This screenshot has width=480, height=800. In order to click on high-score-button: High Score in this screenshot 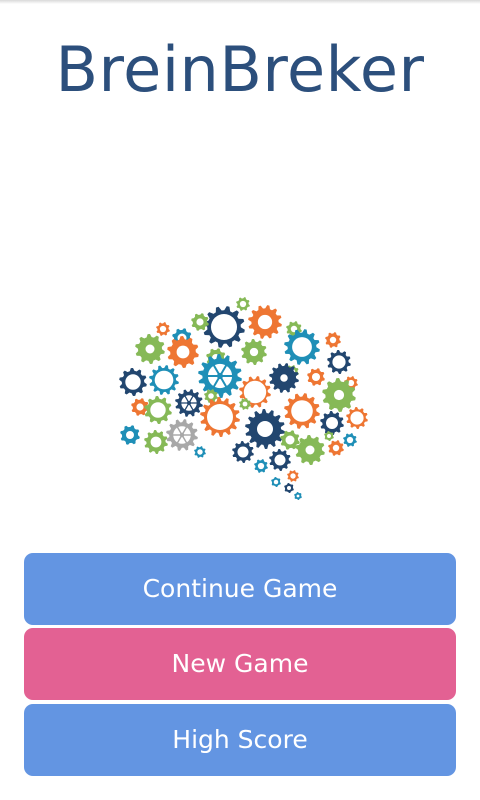, I will do `click(240, 740)`.